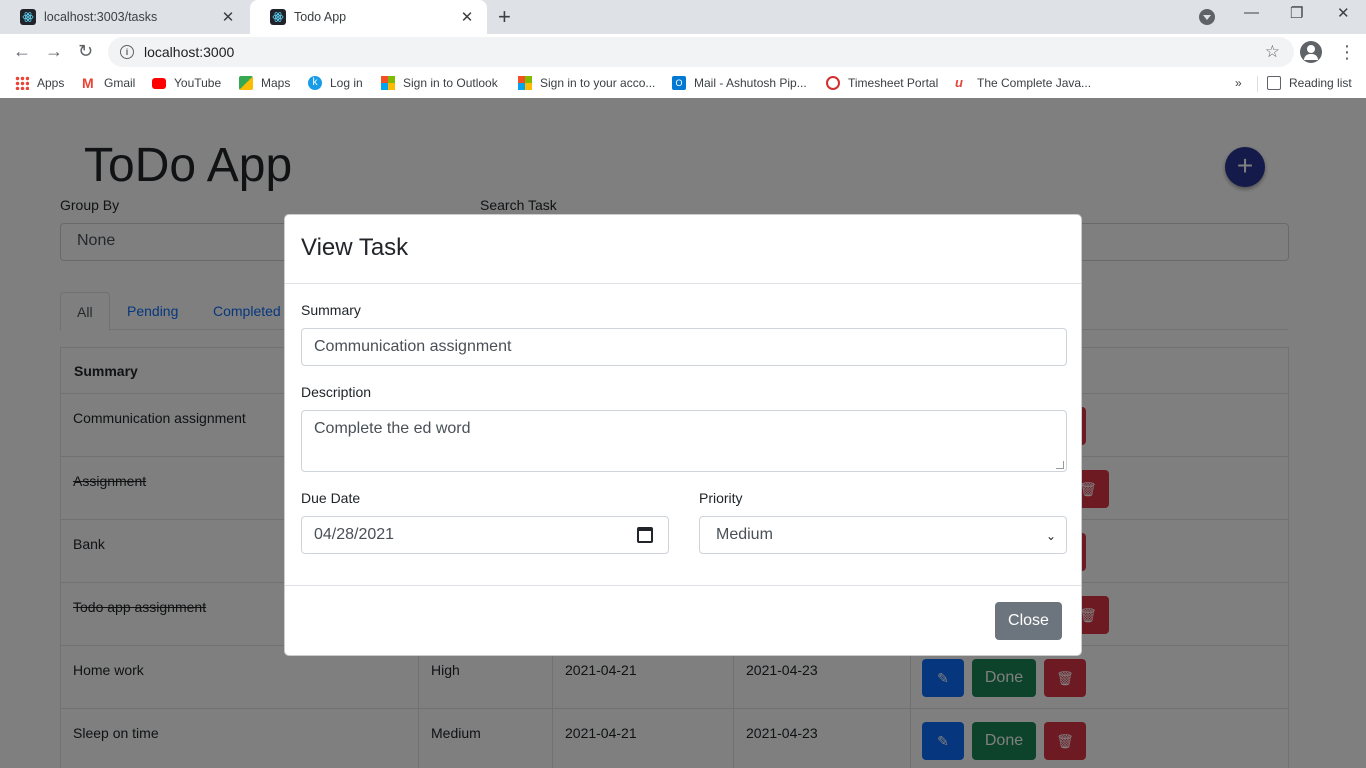  I want to click on priority-value: Medium, so click(744, 534).